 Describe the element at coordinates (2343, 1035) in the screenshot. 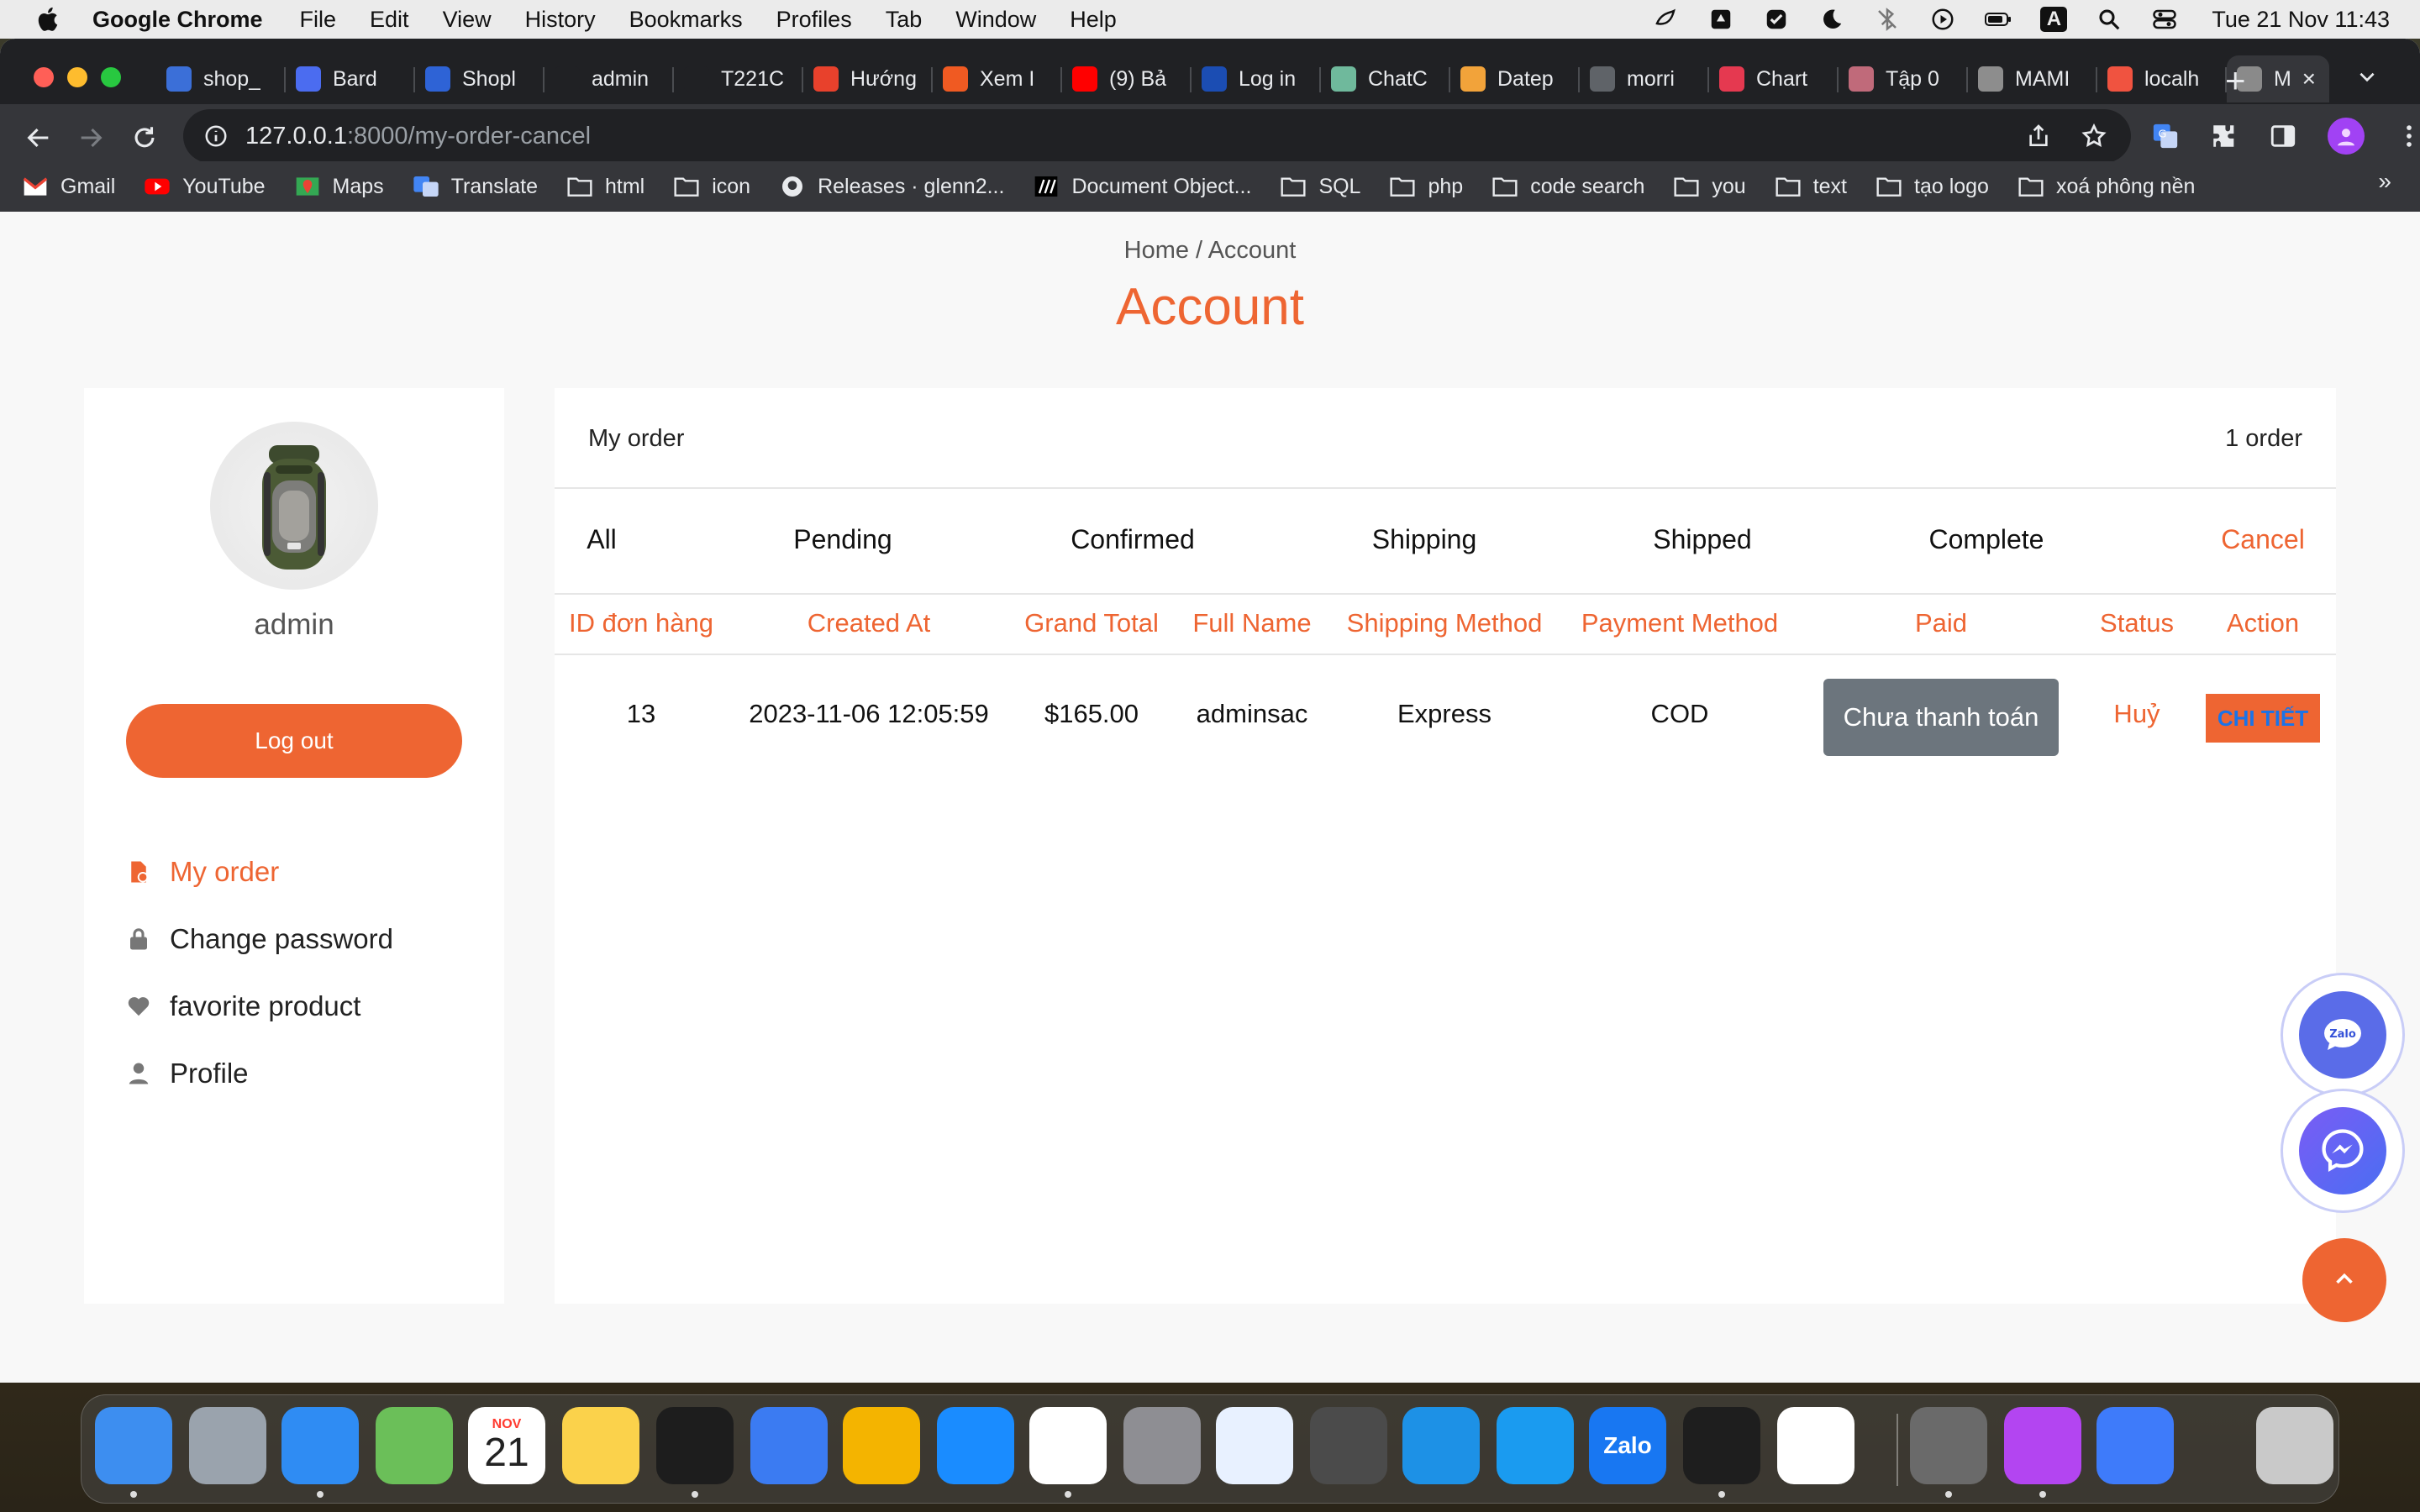

I see `zalo-chat-button: Zalo` at that location.